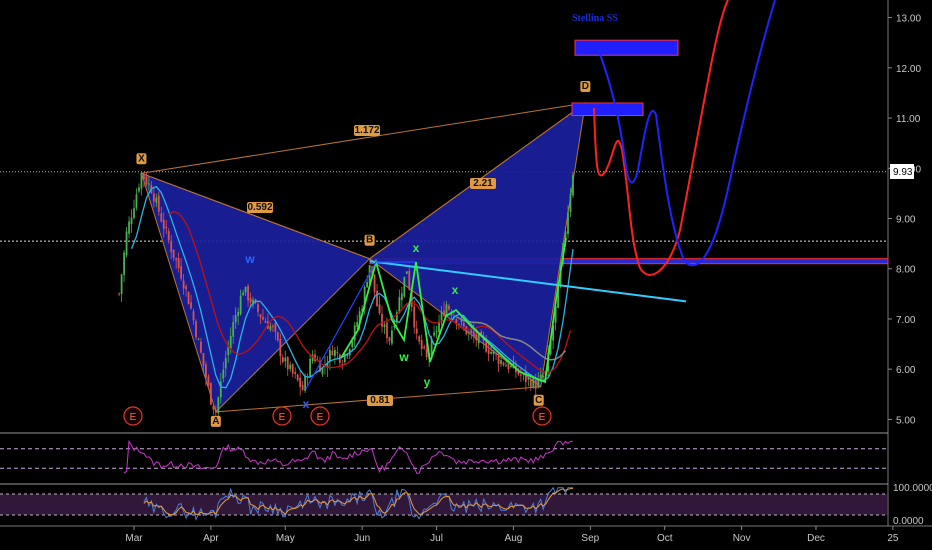 The height and width of the screenshot is (550, 932). I want to click on pattern-point-a: A, so click(215, 421).